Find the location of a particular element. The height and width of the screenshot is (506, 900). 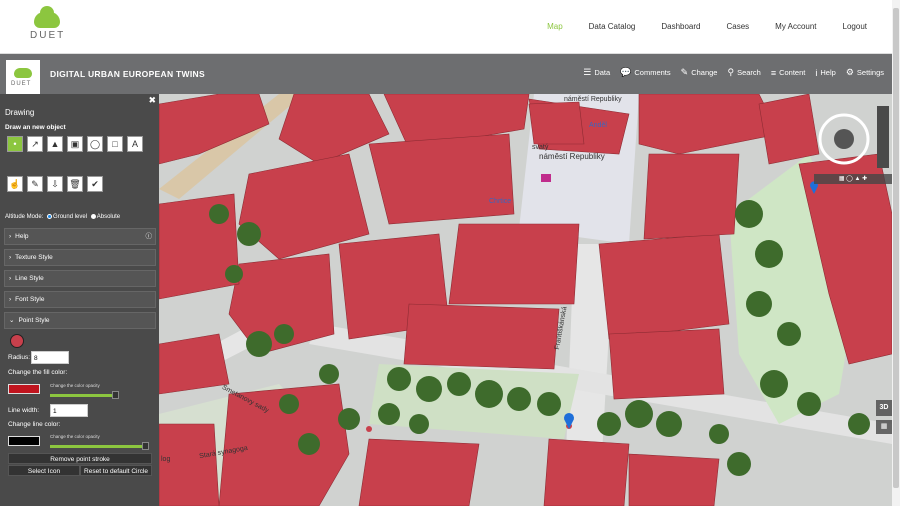

ground-level-radio is located at coordinates (50, 216).